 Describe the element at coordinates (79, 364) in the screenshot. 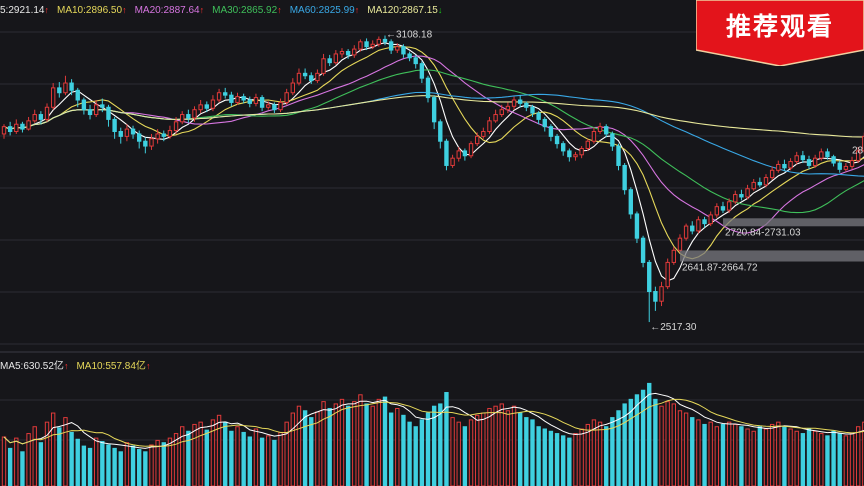

I see `volume-ma-legend: MA5:630.52亿↑ MA10:557.84亿↑` at that location.